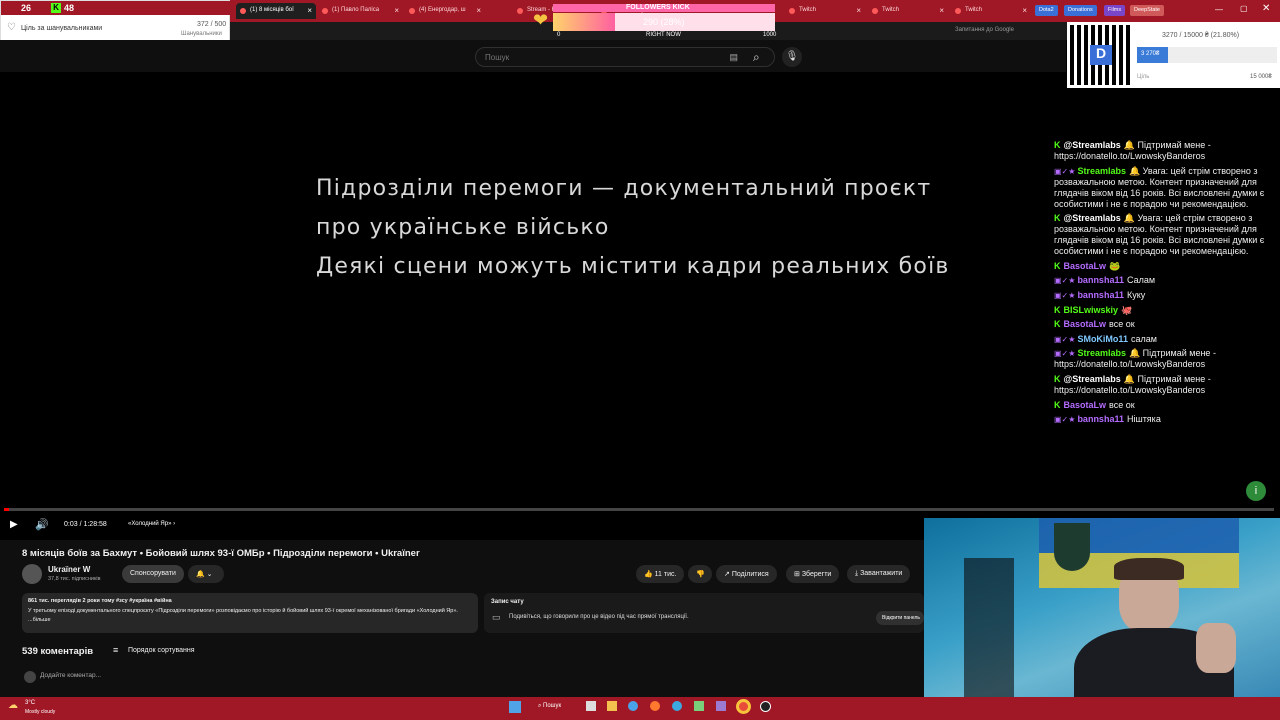 The image size is (1280, 720). Describe the element at coordinates (1115, 10) in the screenshot. I see `bookmark-films: Films` at that location.